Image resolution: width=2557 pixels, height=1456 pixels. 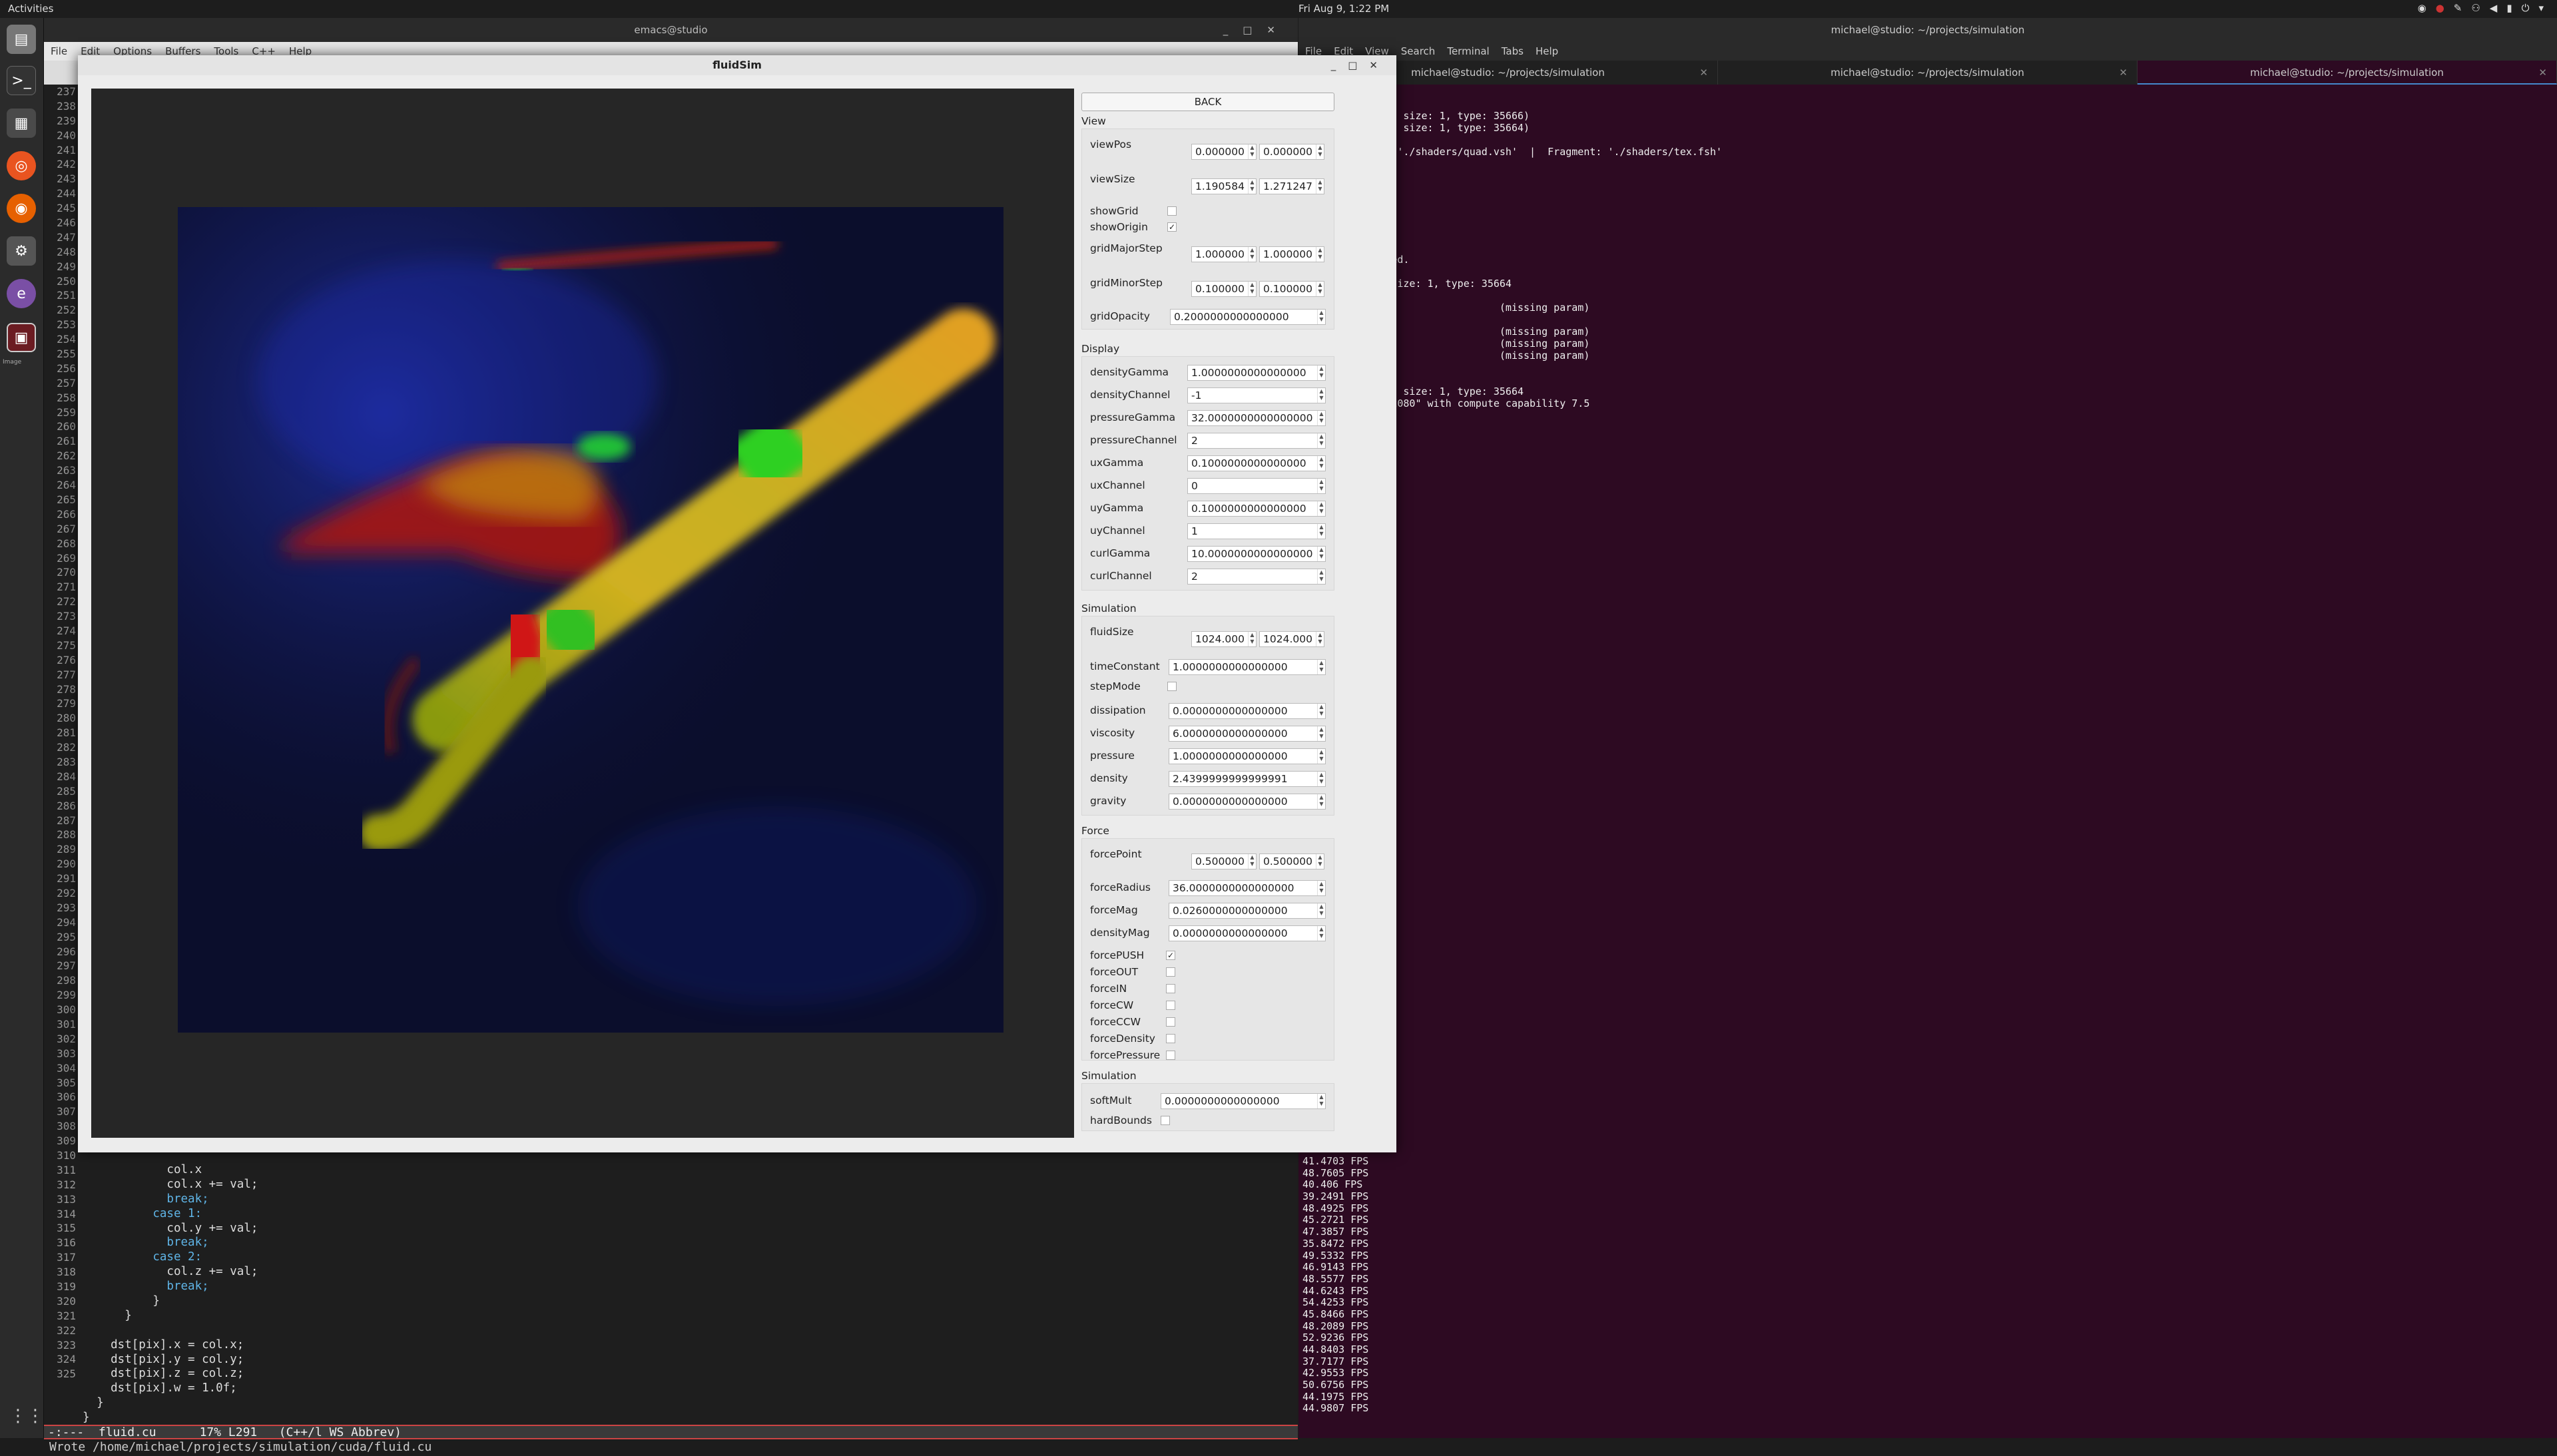 What do you see at coordinates (35, 1418) in the screenshot?
I see `show-apps-icon: ⋮⋮⋮` at bounding box center [35, 1418].